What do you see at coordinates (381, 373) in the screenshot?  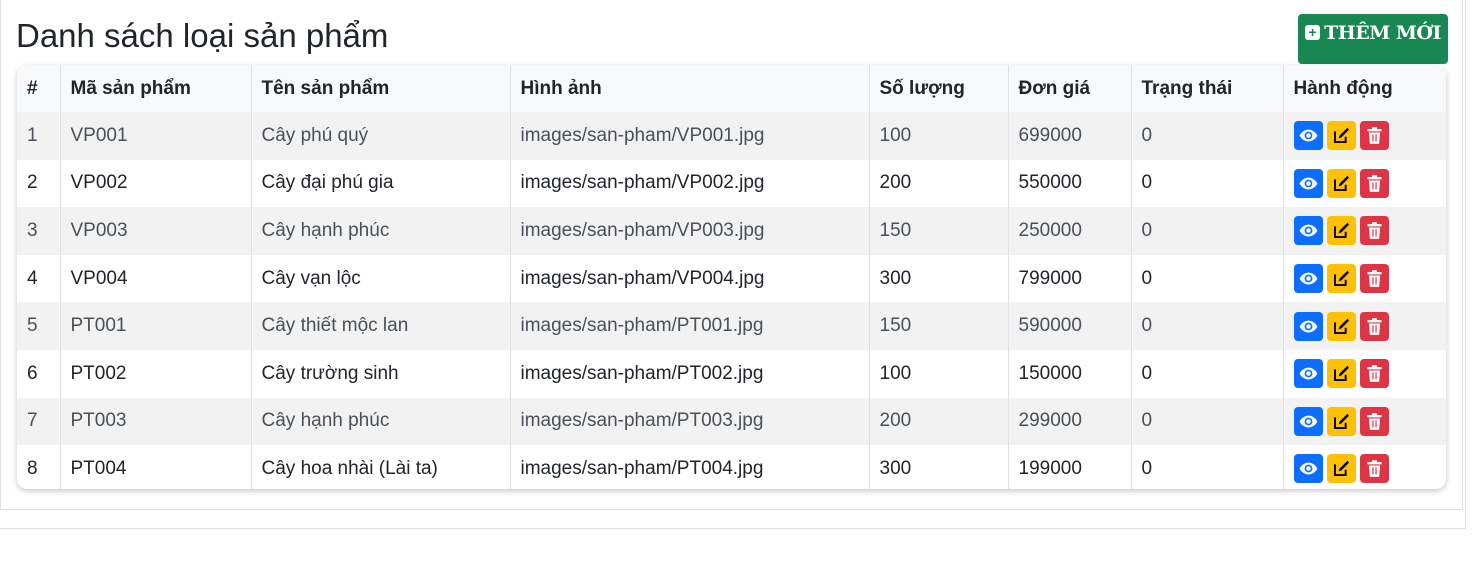 I see `product-name: Cây trường sinh` at bounding box center [381, 373].